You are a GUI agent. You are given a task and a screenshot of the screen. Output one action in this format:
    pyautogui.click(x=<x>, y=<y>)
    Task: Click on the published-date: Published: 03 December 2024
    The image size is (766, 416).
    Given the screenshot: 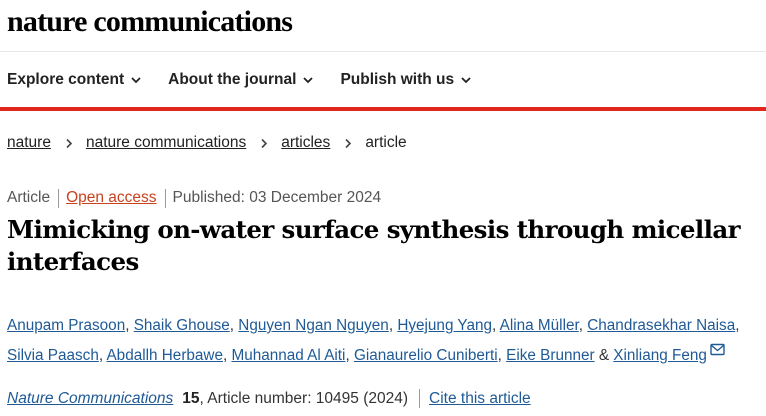 What is the action you would take?
    pyautogui.click(x=277, y=197)
    